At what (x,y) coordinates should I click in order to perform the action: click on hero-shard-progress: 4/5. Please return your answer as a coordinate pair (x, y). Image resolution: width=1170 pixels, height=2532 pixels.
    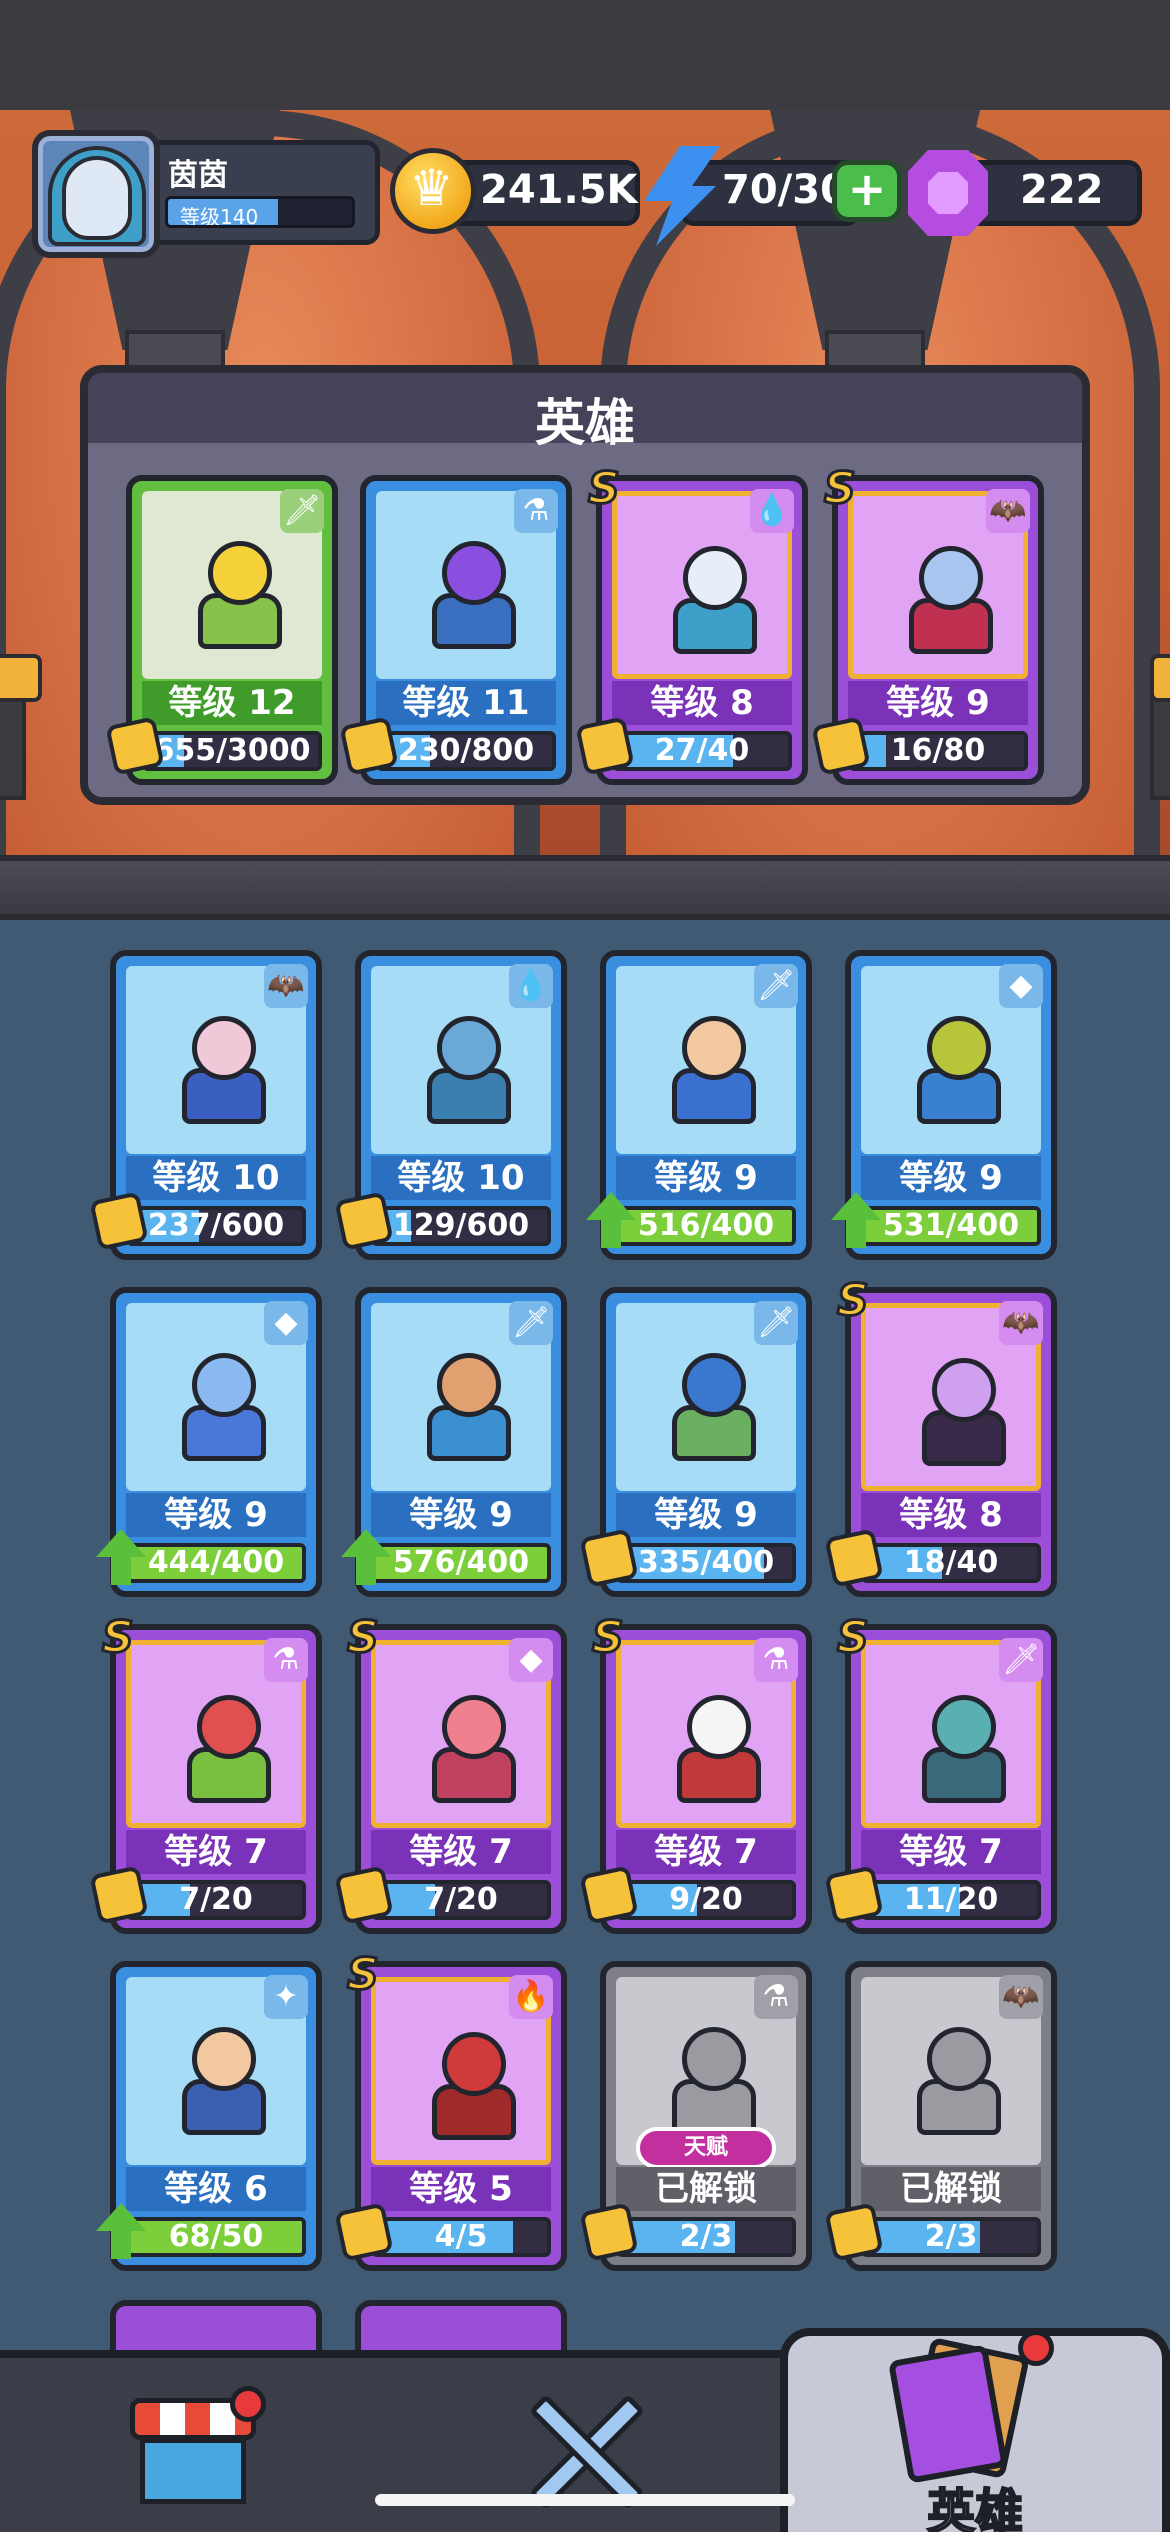
    Looking at the image, I should click on (461, 2237).